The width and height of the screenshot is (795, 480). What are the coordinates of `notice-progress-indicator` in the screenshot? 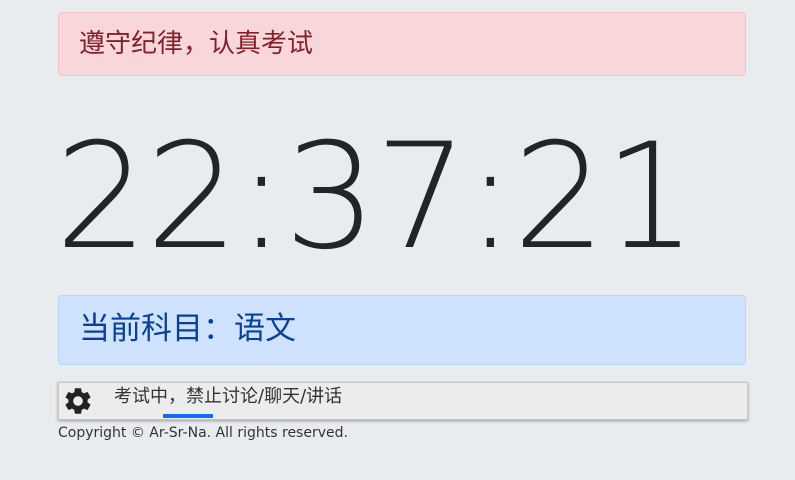 It's located at (188, 416).